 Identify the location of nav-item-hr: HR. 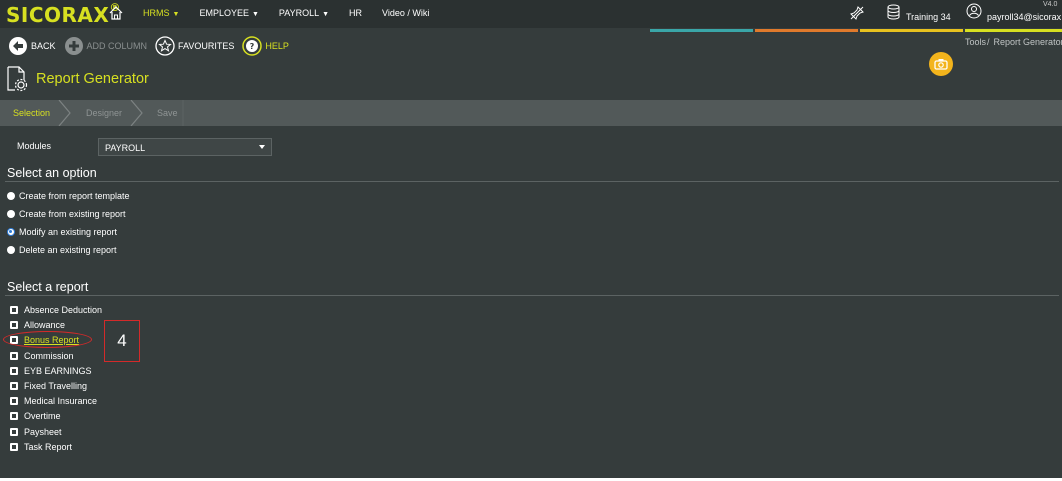
(355, 13).